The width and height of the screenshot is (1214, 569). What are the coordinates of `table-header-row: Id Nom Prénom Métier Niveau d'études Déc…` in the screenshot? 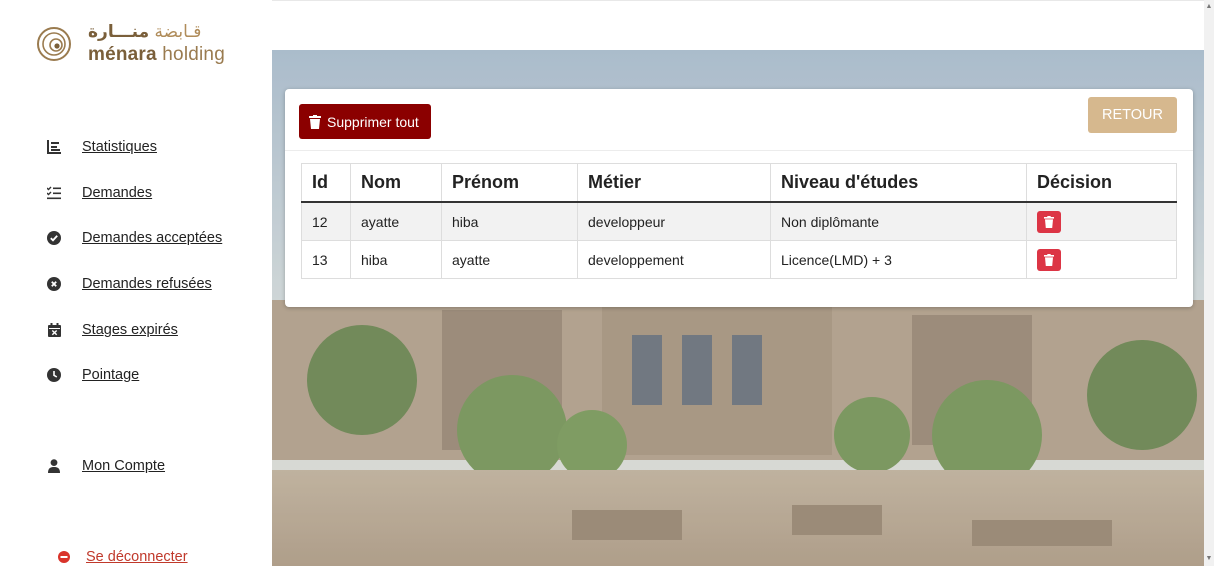 It's located at (739, 183).